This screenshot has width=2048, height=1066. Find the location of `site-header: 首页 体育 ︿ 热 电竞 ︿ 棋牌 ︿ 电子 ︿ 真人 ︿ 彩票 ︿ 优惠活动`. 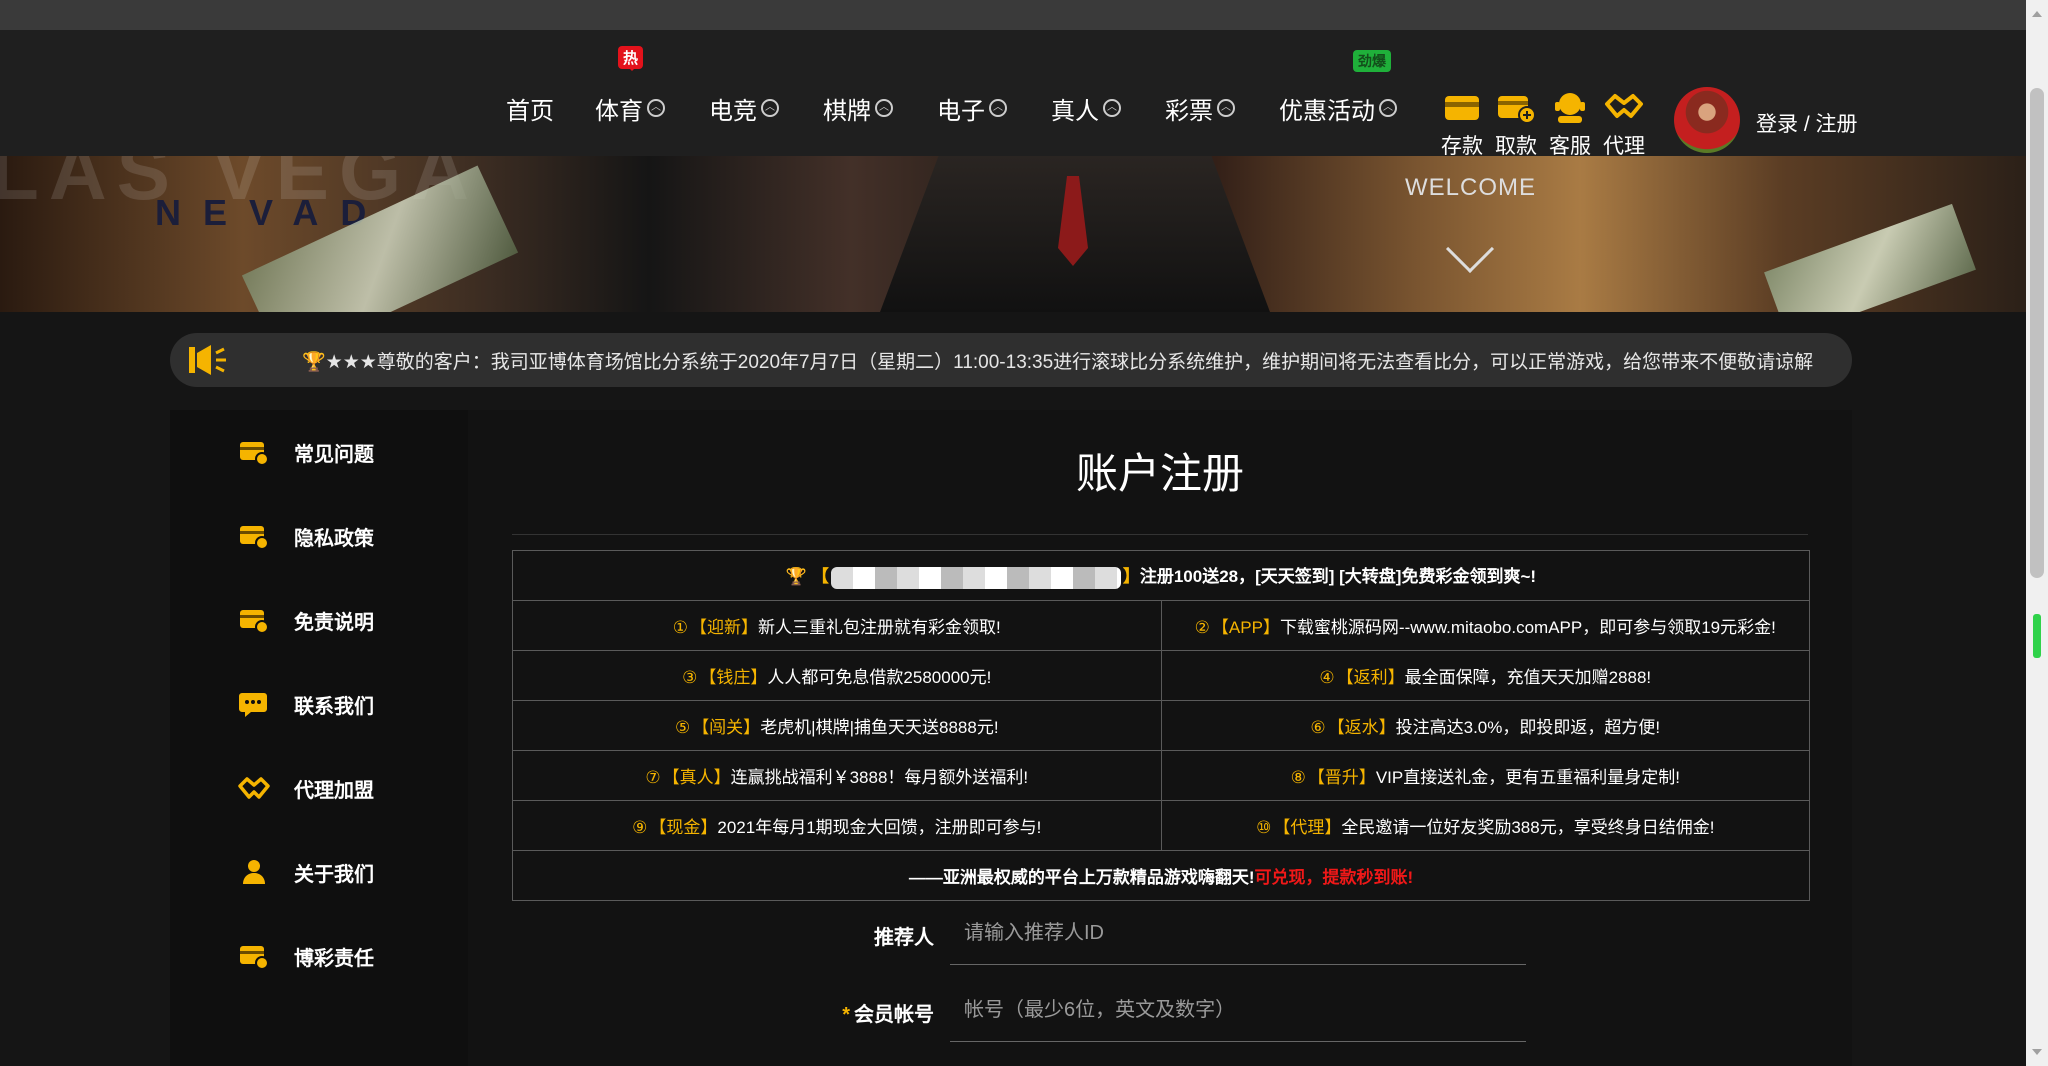

site-header: 首页 体育 ︿ 热 电竞 ︿ 棋牌 ︿ 电子 ︿ 真人 ︿ 彩票 ︿ 优惠活动 is located at coordinates (1013, 94).